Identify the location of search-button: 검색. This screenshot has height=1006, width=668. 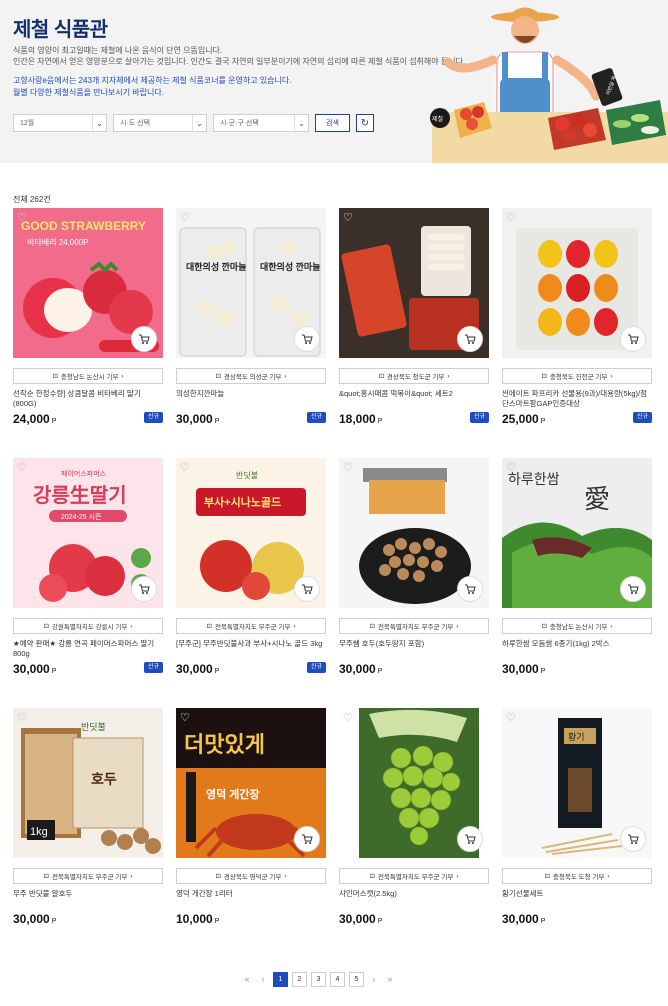
(332, 123).